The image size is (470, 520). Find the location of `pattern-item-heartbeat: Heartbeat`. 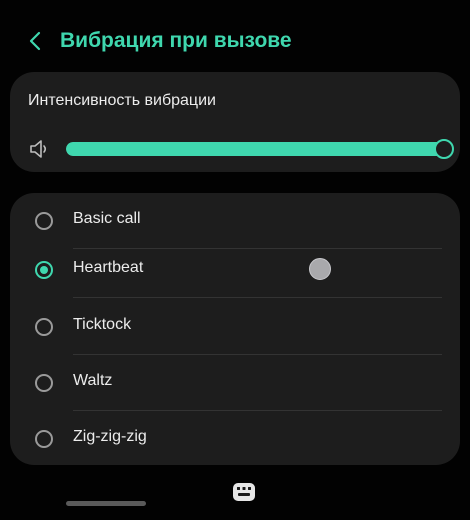

pattern-item-heartbeat: Heartbeat is located at coordinates (235, 270).